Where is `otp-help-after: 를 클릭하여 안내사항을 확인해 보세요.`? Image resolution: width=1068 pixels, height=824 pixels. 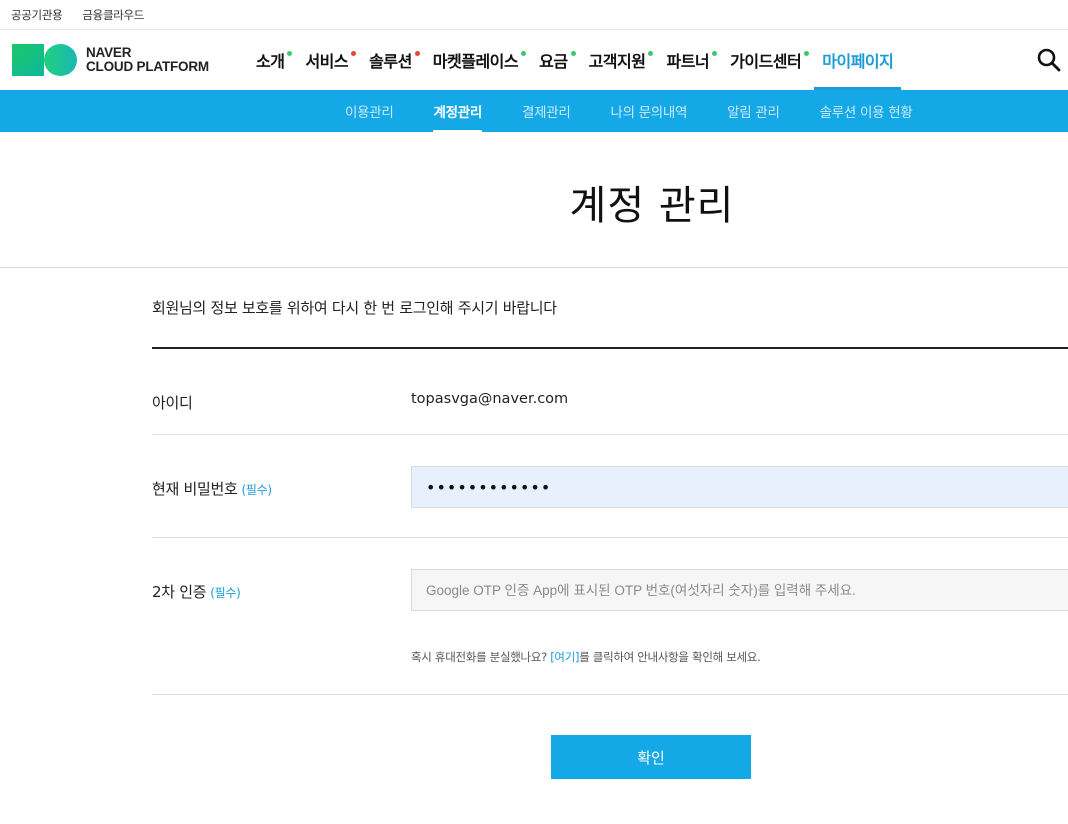
otp-help-after: 를 클릭하여 안내사항을 확인해 보세요. is located at coordinates (670, 657).